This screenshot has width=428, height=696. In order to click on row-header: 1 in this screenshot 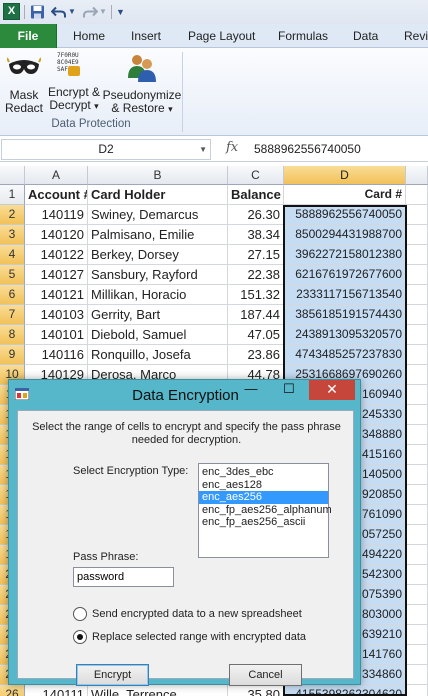, I will do `click(12, 195)`.